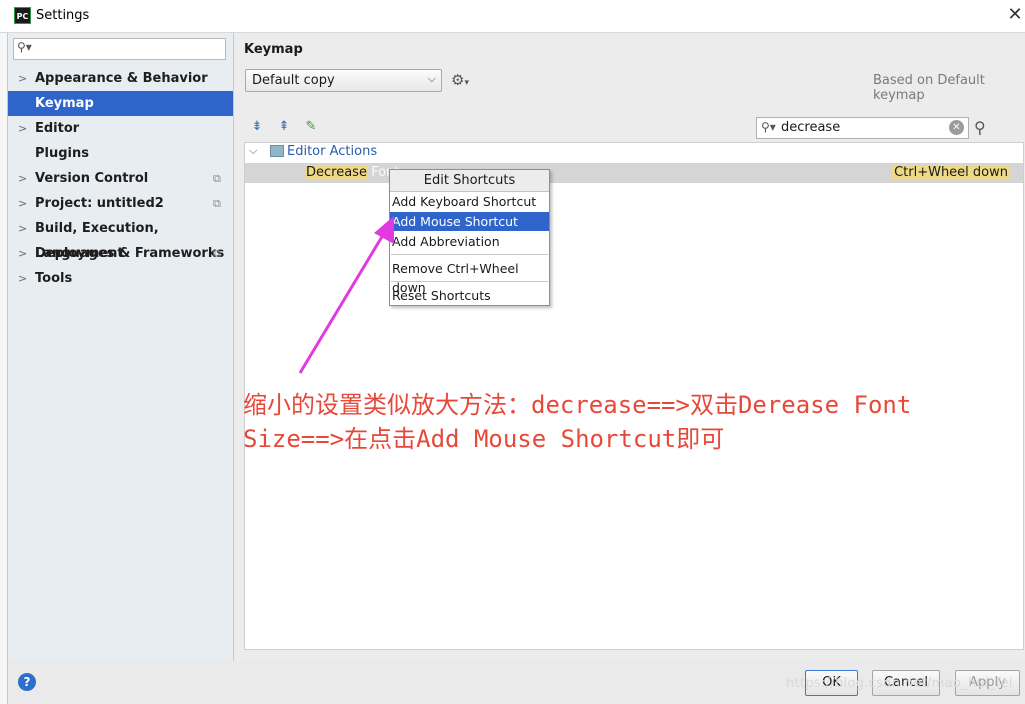 The width and height of the screenshot is (1025, 704). I want to click on folder-icon, so click(277, 151).